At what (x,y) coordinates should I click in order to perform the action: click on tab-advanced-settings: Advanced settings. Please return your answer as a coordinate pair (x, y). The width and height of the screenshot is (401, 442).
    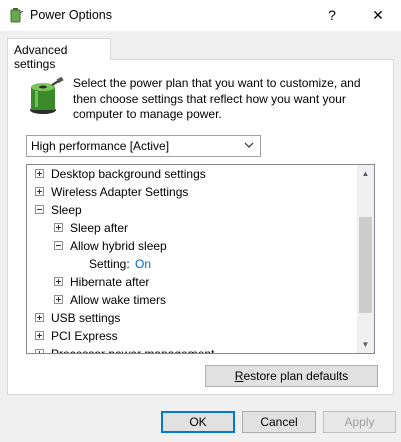
    Looking at the image, I should click on (59, 54).